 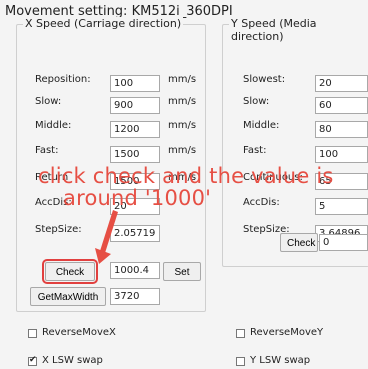 What do you see at coordinates (341, 83) in the screenshot?
I see `y-row-value-field: 20` at bounding box center [341, 83].